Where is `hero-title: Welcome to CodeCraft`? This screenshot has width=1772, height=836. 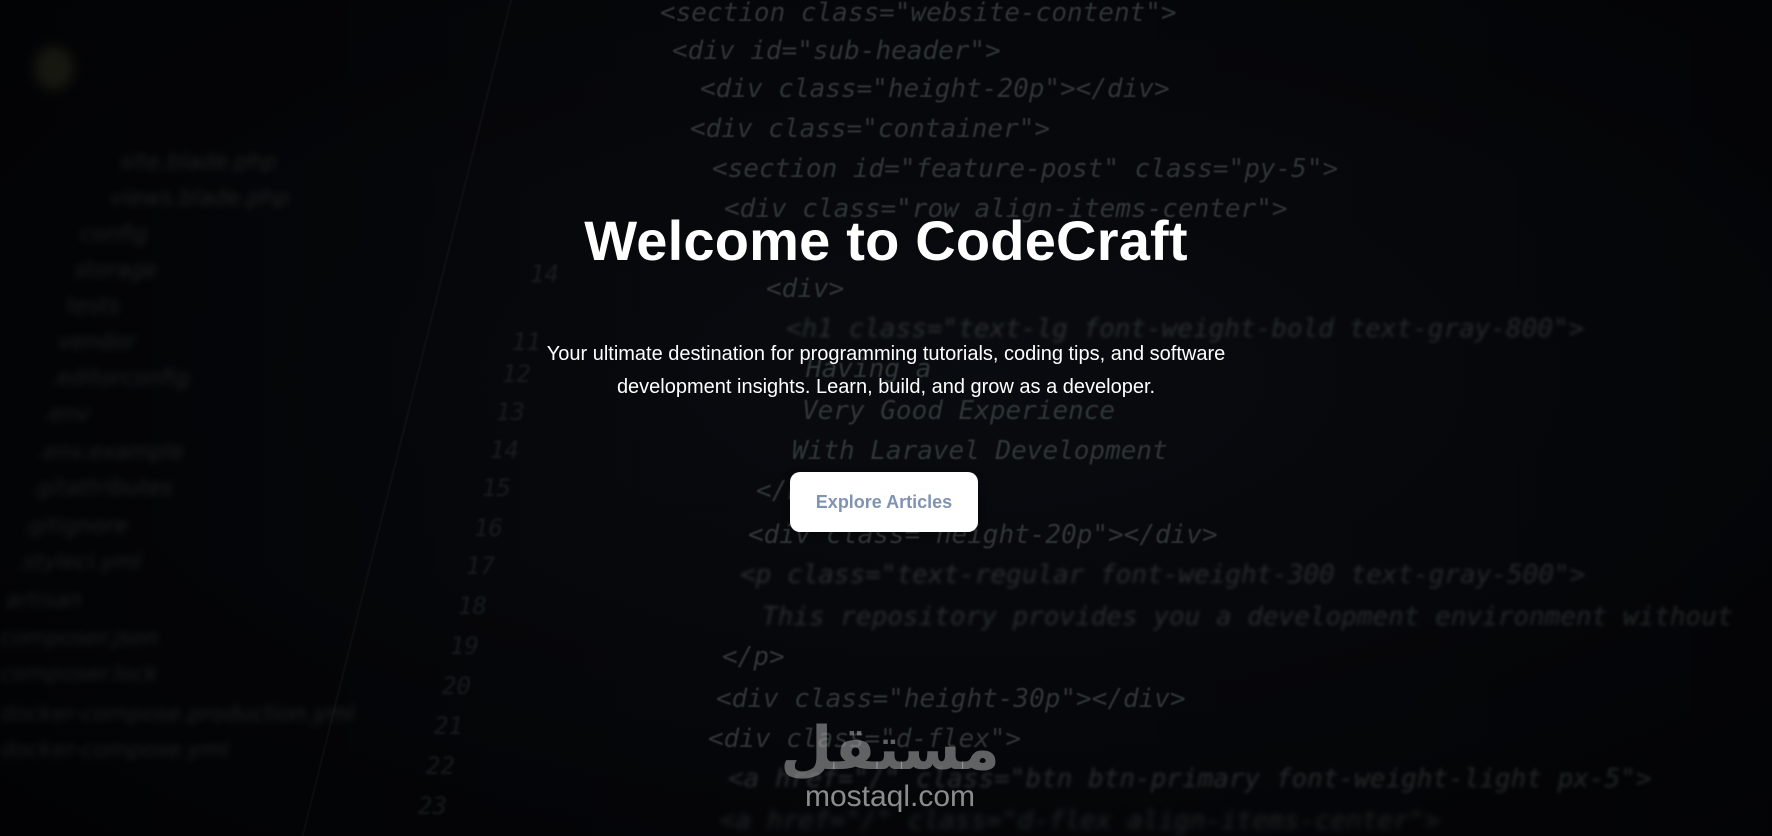
hero-title: Welcome to CodeCraft is located at coordinates (886, 240).